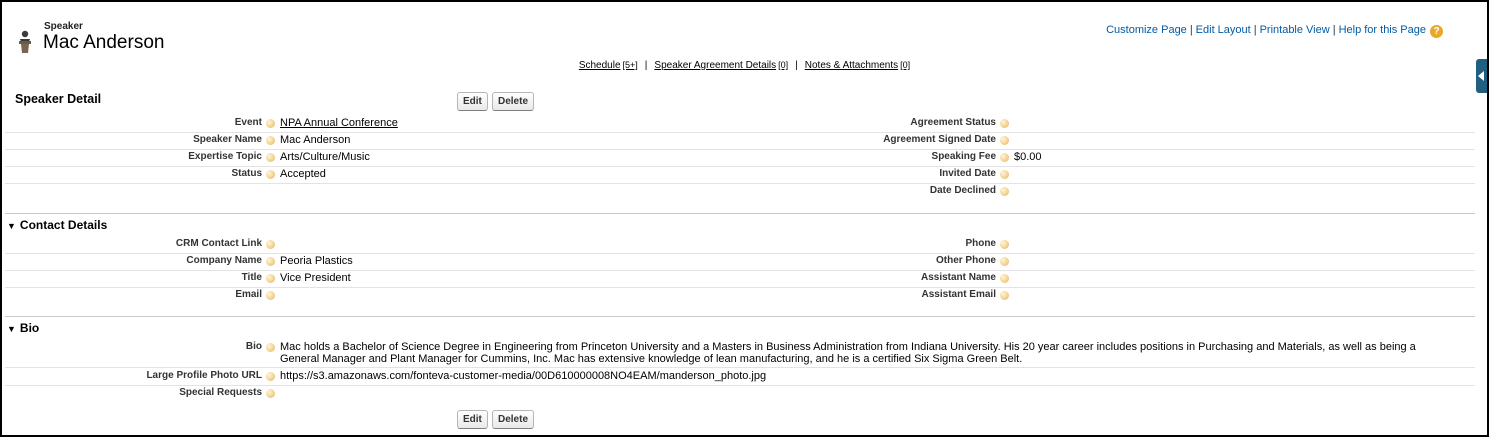  Describe the element at coordinates (204, 375) in the screenshot. I see `field-label-large-profile-photo-url: Large Profile Photo URL` at that location.